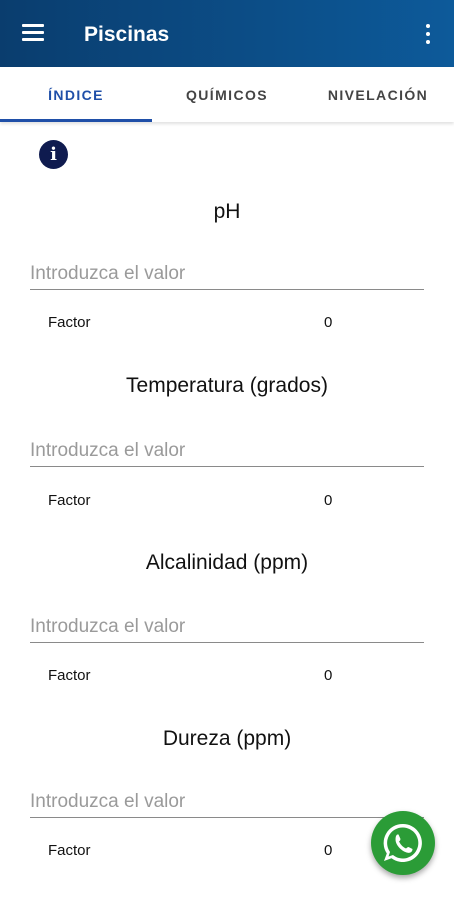 The width and height of the screenshot is (454, 900). I want to click on tab-indicator, so click(76, 120).